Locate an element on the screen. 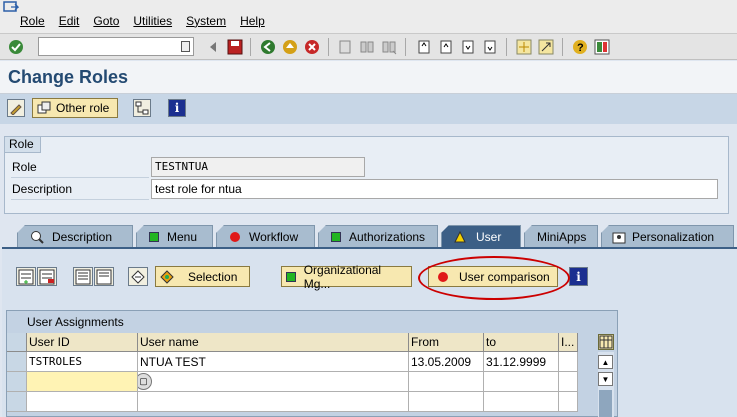  command-dropdown-icon is located at coordinates (185, 46).